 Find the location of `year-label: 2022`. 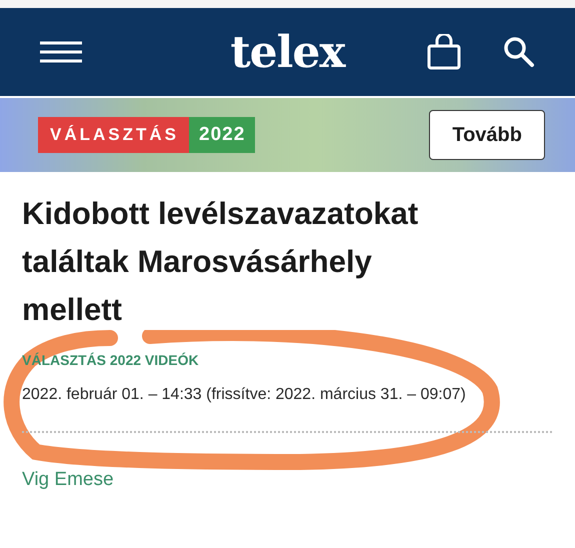

year-label: 2022 is located at coordinates (222, 135).